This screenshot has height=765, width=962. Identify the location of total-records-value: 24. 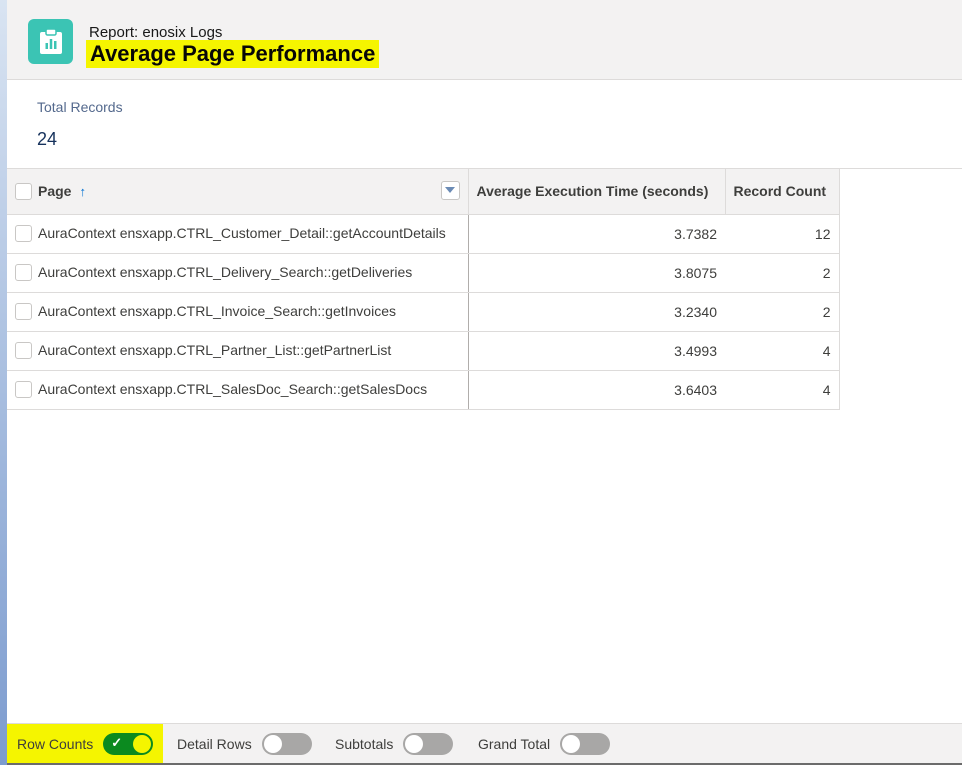
(47, 139).